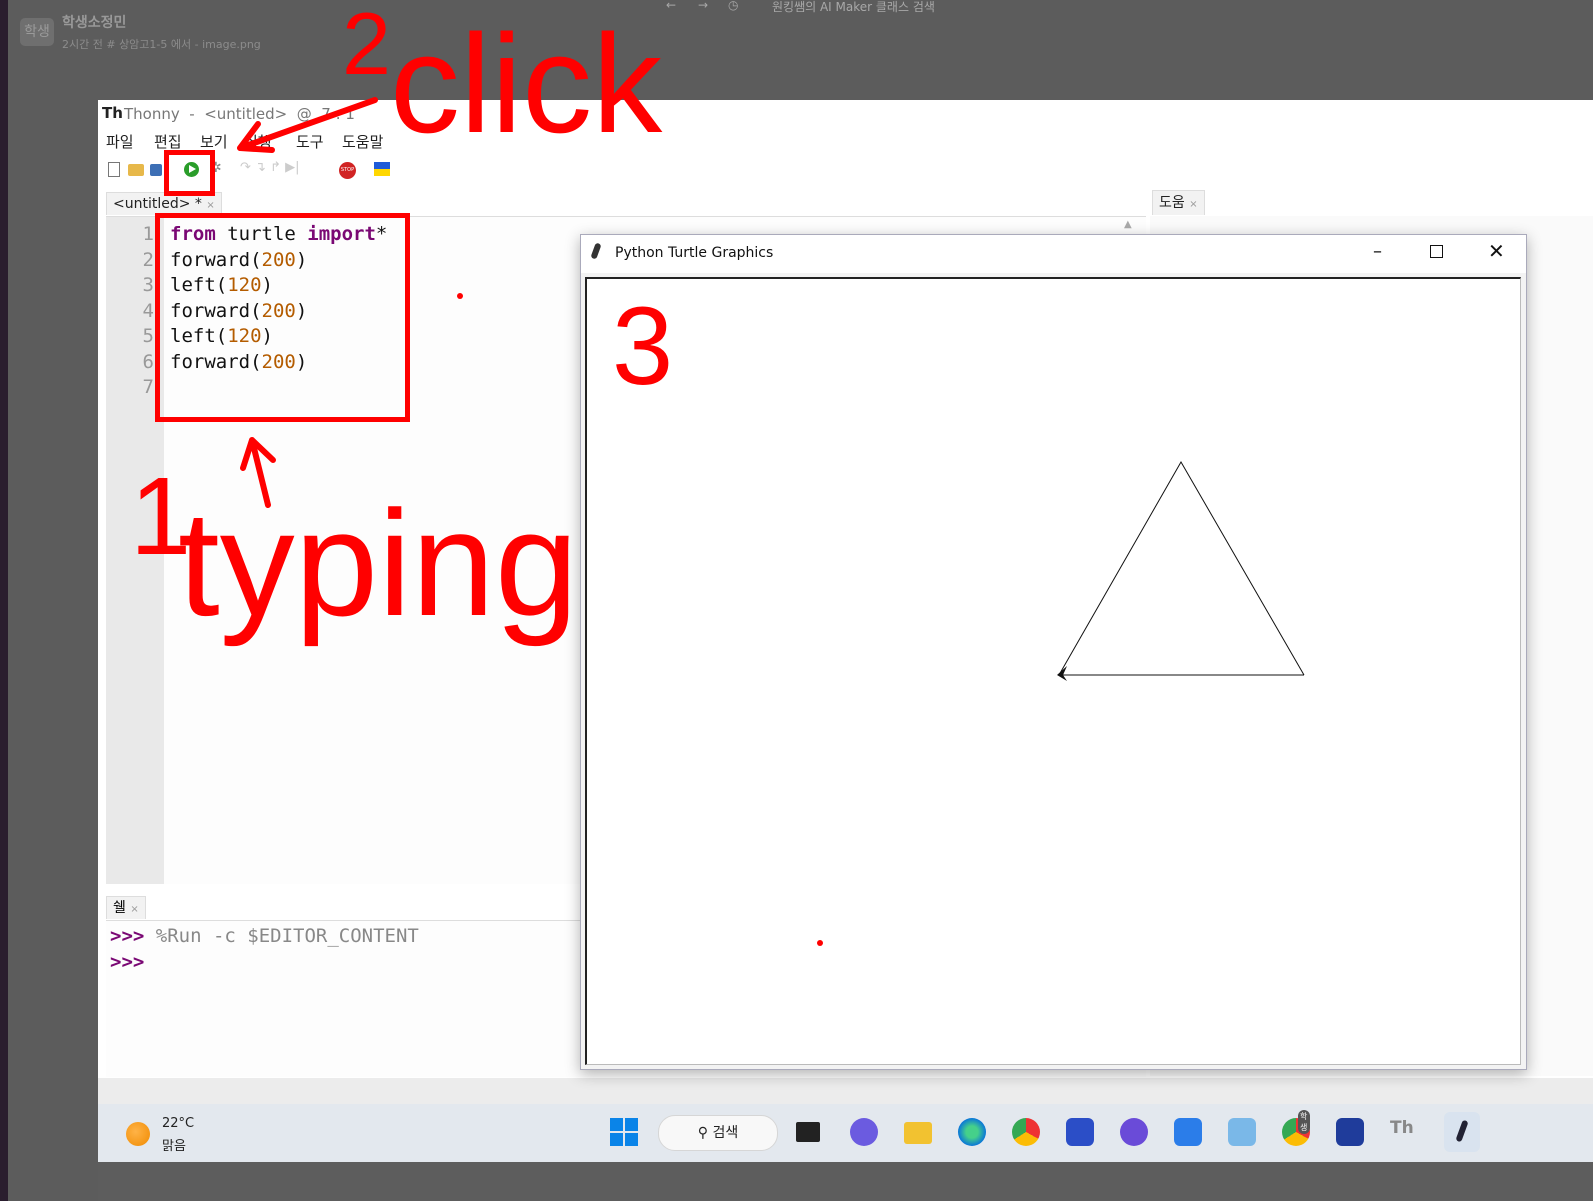  What do you see at coordinates (258, 472) in the screenshot?
I see `typing-arrow` at bounding box center [258, 472].